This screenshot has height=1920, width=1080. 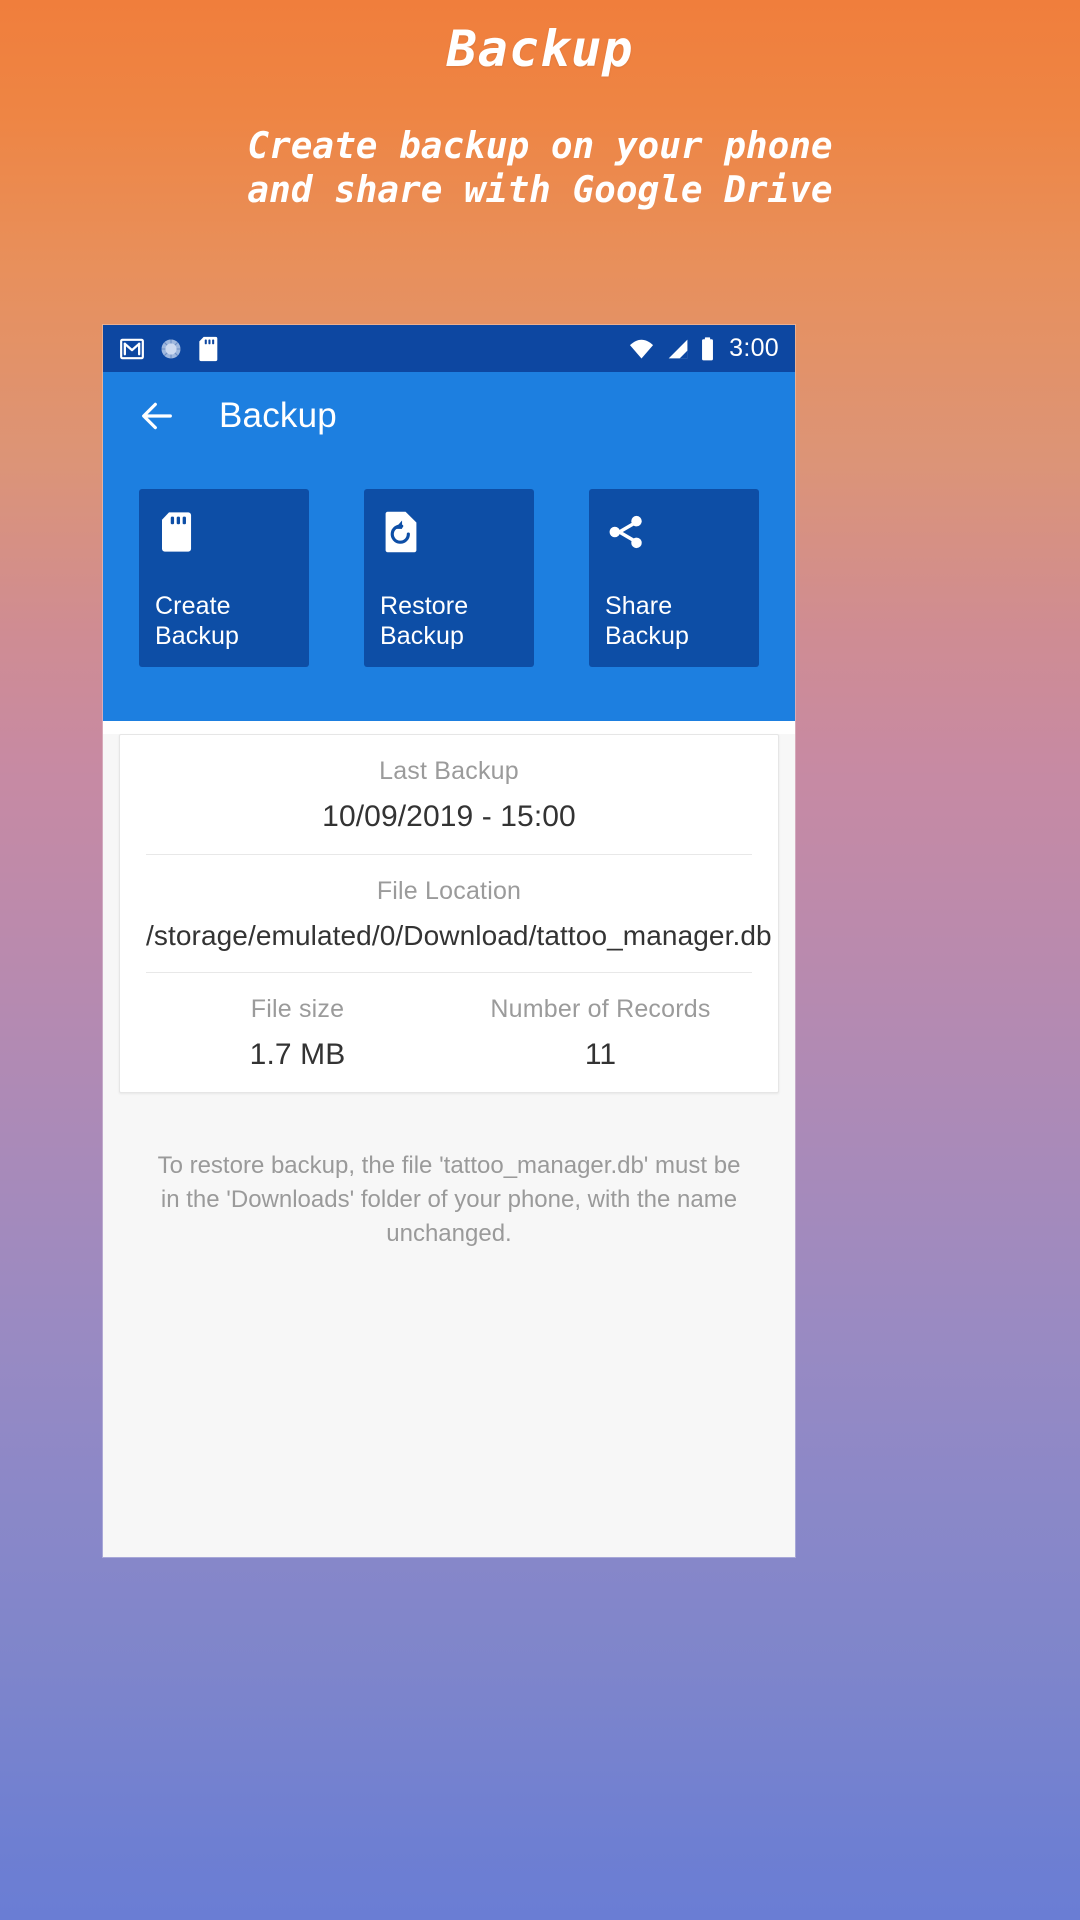 What do you see at coordinates (600, 1054) in the screenshot?
I see `records-value: 11` at bounding box center [600, 1054].